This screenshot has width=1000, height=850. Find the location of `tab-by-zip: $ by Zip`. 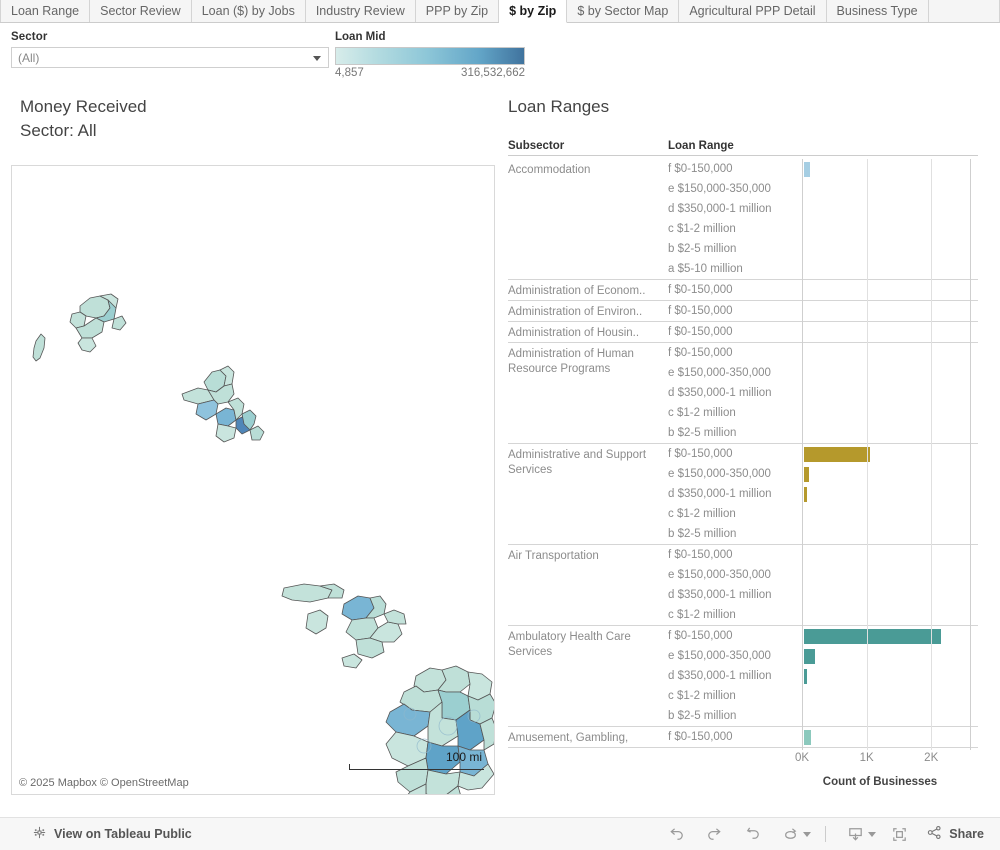

tab-by-zip: $ by Zip is located at coordinates (533, 11).